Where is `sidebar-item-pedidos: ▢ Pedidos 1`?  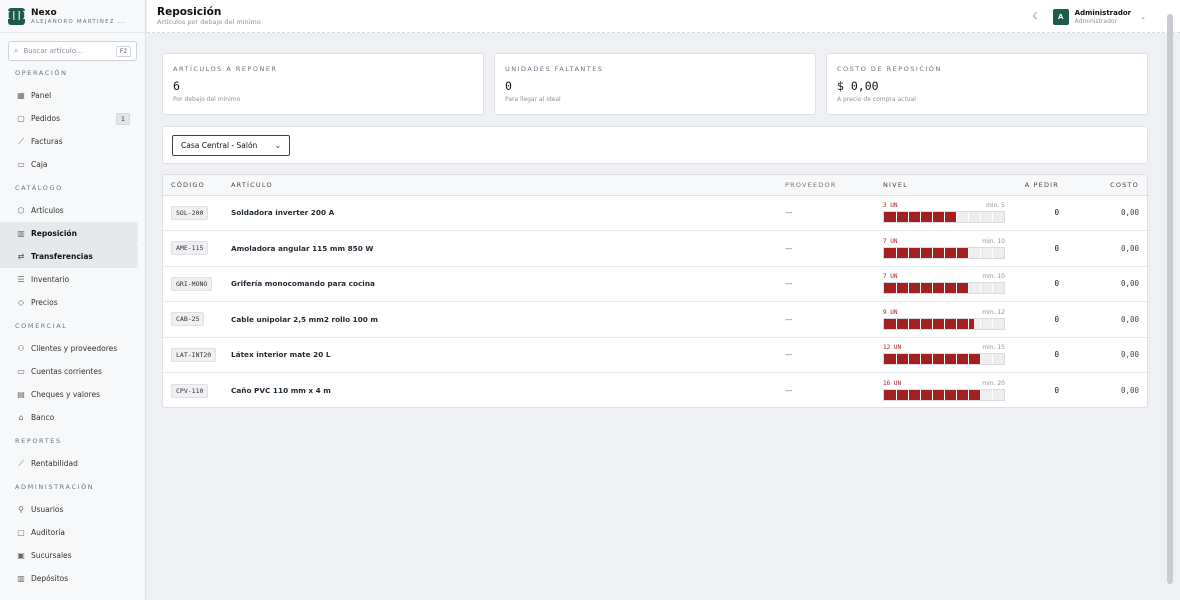
sidebar-item-pedidos: ▢ Pedidos 1 is located at coordinates (69, 118).